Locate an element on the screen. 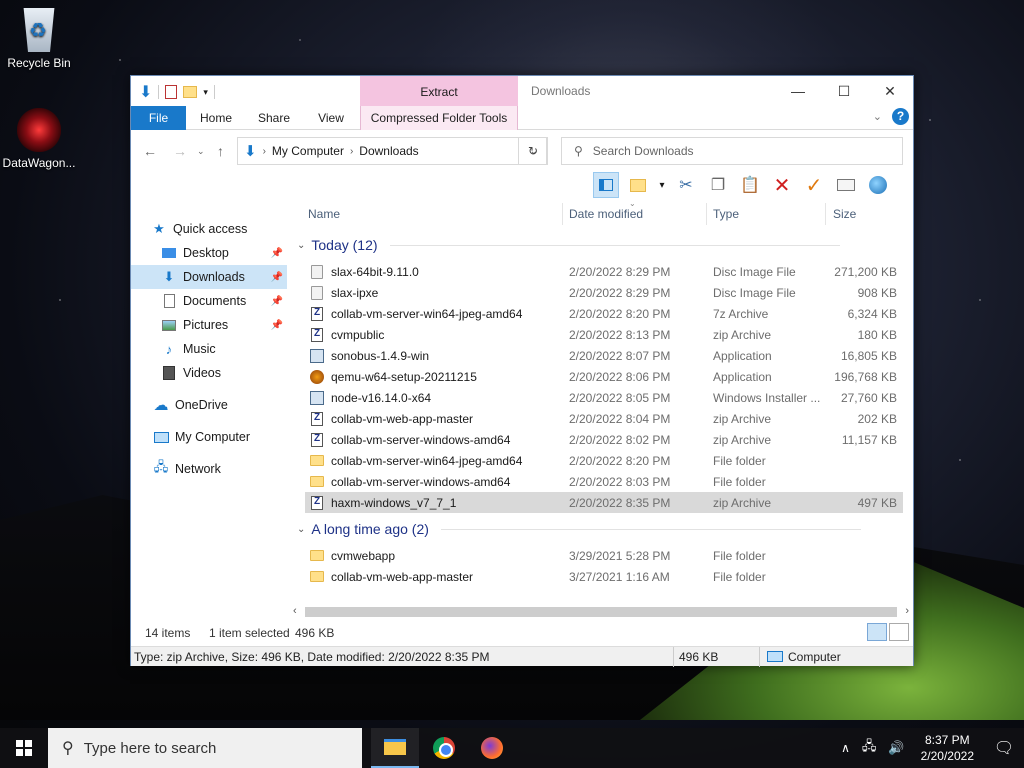 This screenshot has width=1024, height=768. back-arrow-icon: ← is located at coordinates (150, 151).